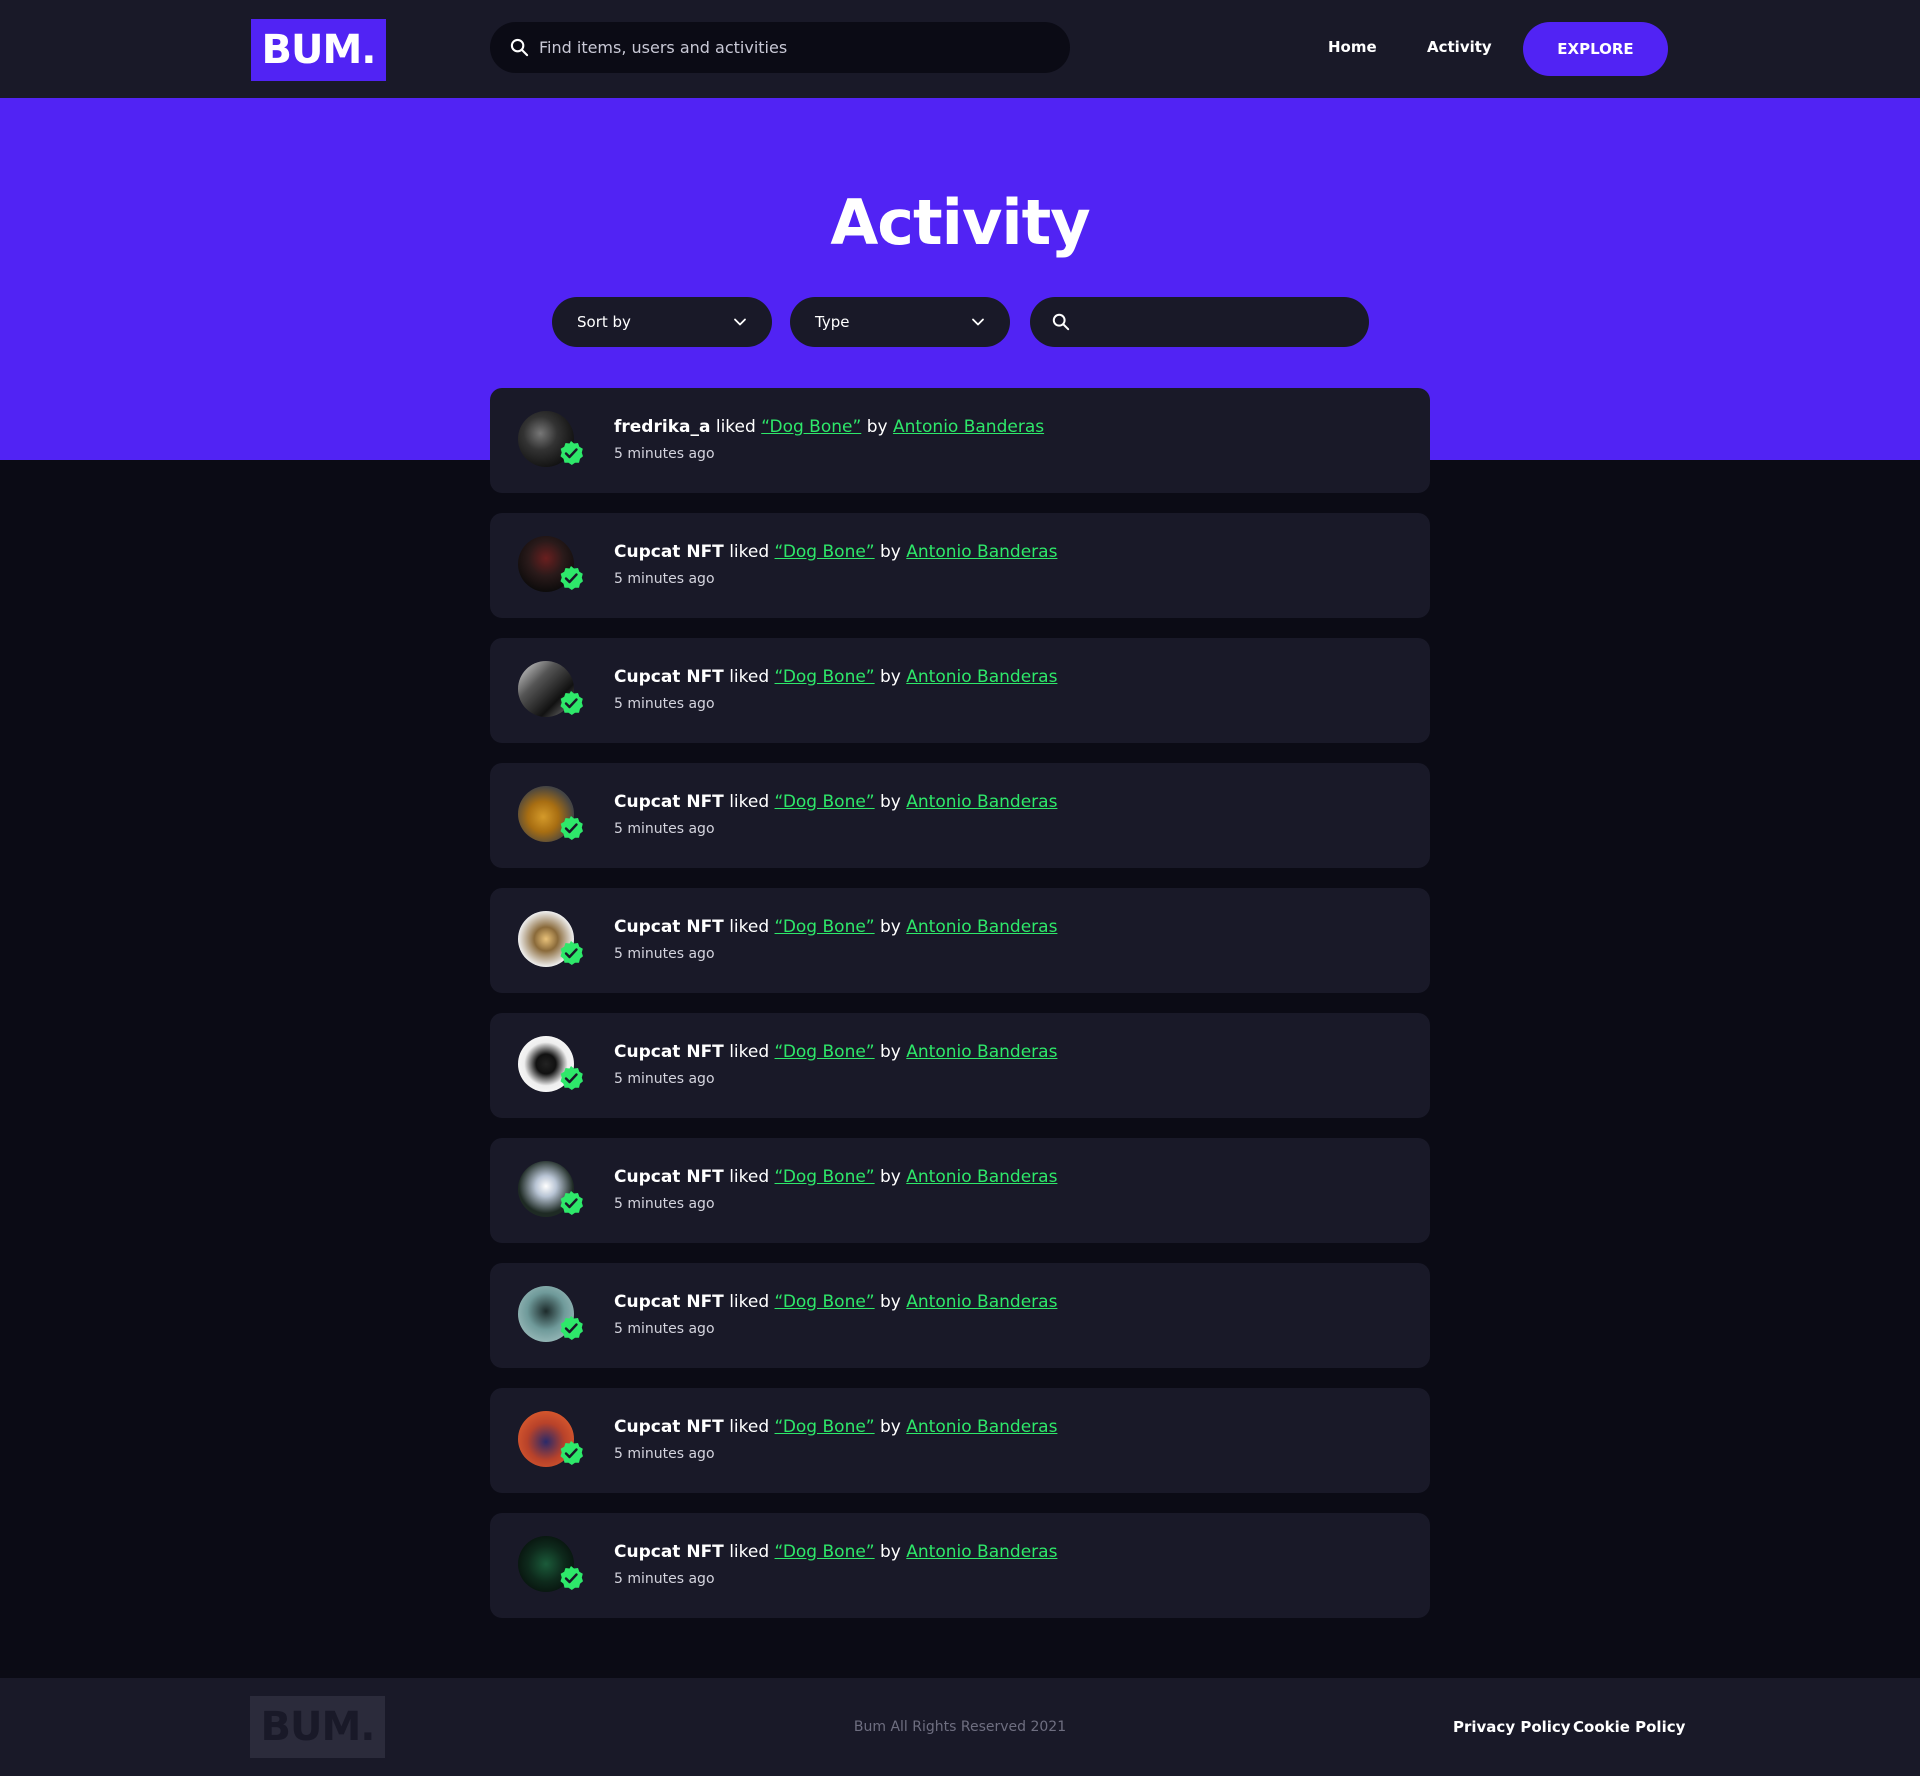 The height and width of the screenshot is (1776, 1920). Describe the element at coordinates (900, 322) in the screenshot. I see `type-dropdown: Type` at that location.